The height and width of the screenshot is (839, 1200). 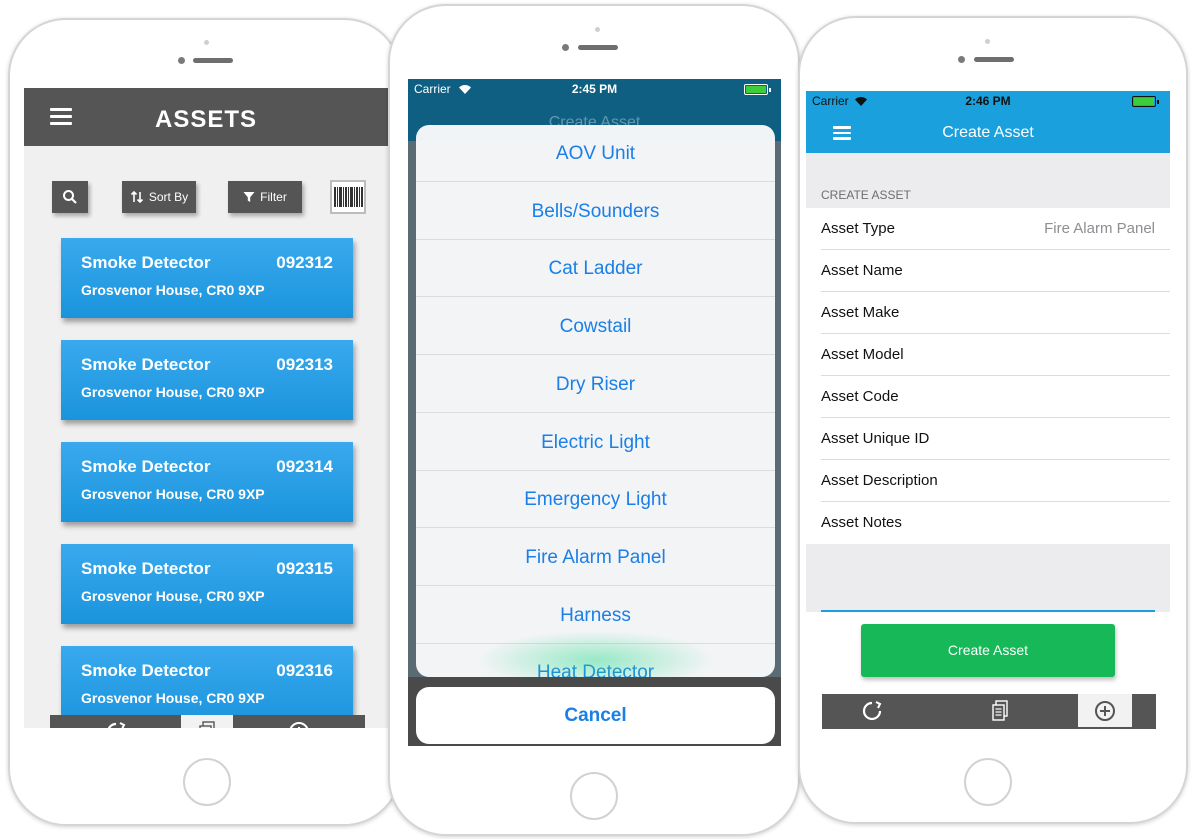 I want to click on filter-icon, so click(x=249, y=197).